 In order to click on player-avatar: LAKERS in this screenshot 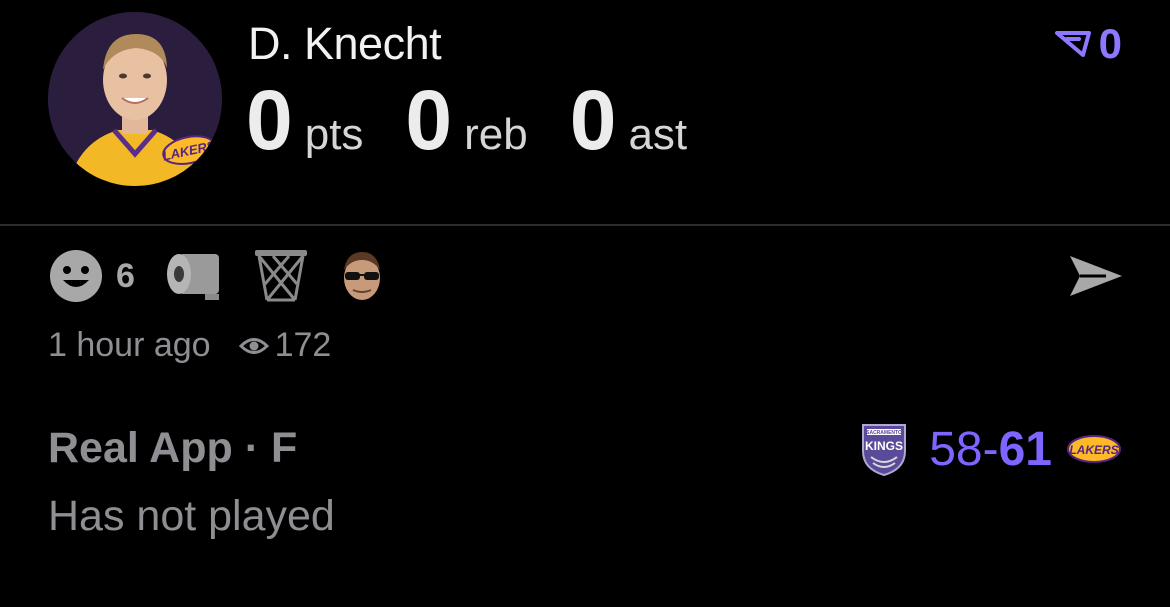, I will do `click(135, 99)`.